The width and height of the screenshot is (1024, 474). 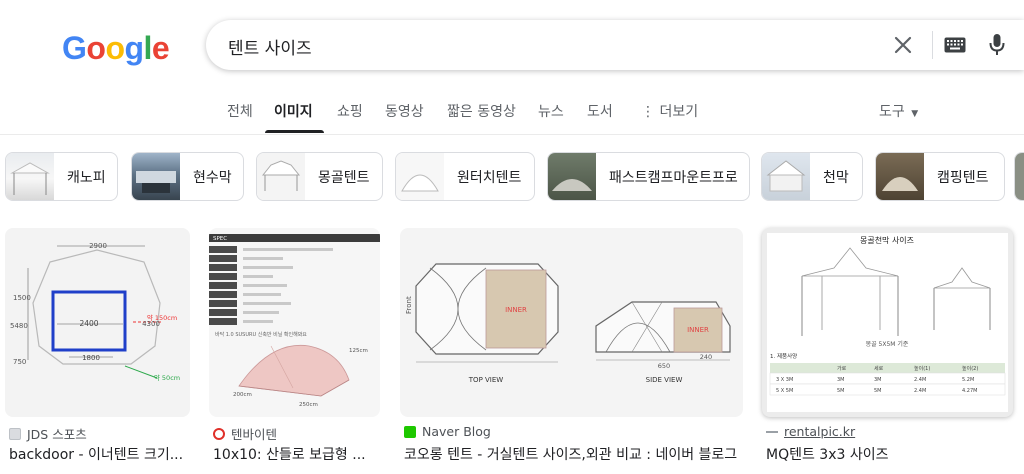 I want to click on source-name: 텐바이텐, so click(x=254, y=434).